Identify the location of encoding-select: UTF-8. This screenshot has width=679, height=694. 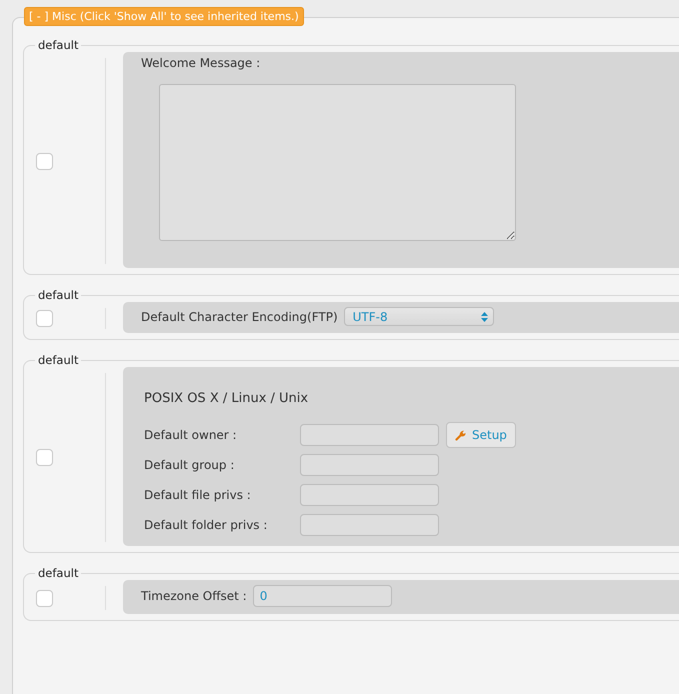
(419, 316).